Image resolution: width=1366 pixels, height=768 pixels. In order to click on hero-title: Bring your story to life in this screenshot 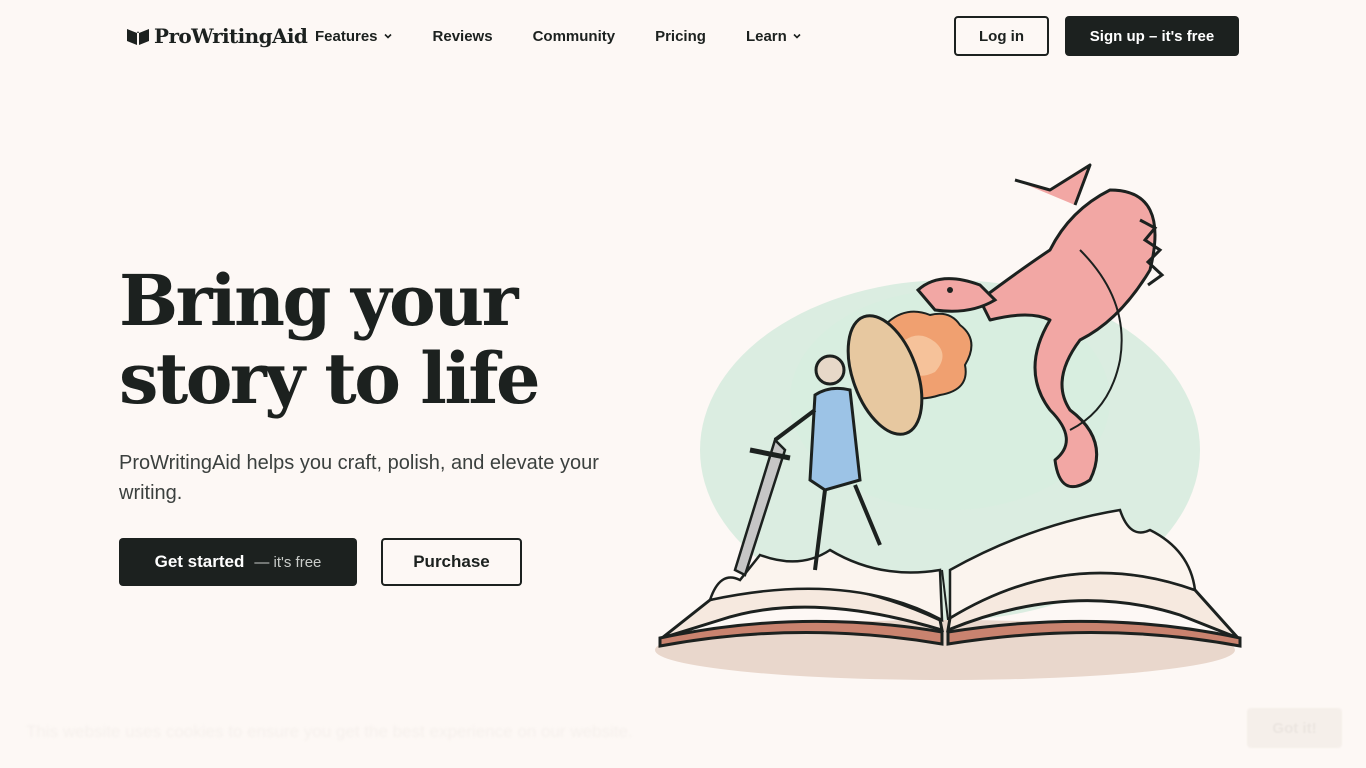, I will do `click(379, 340)`.